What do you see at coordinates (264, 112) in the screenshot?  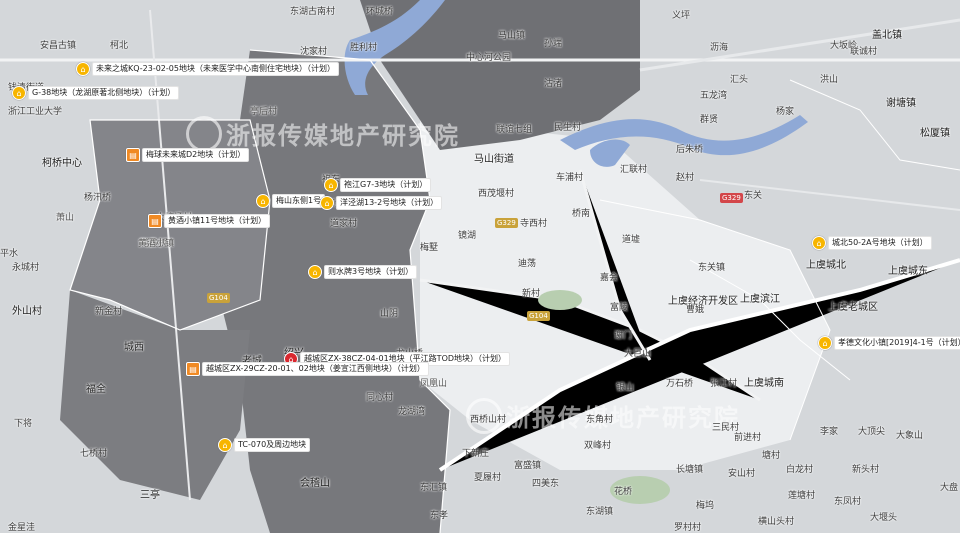 I see `place-label: 亭后村` at bounding box center [264, 112].